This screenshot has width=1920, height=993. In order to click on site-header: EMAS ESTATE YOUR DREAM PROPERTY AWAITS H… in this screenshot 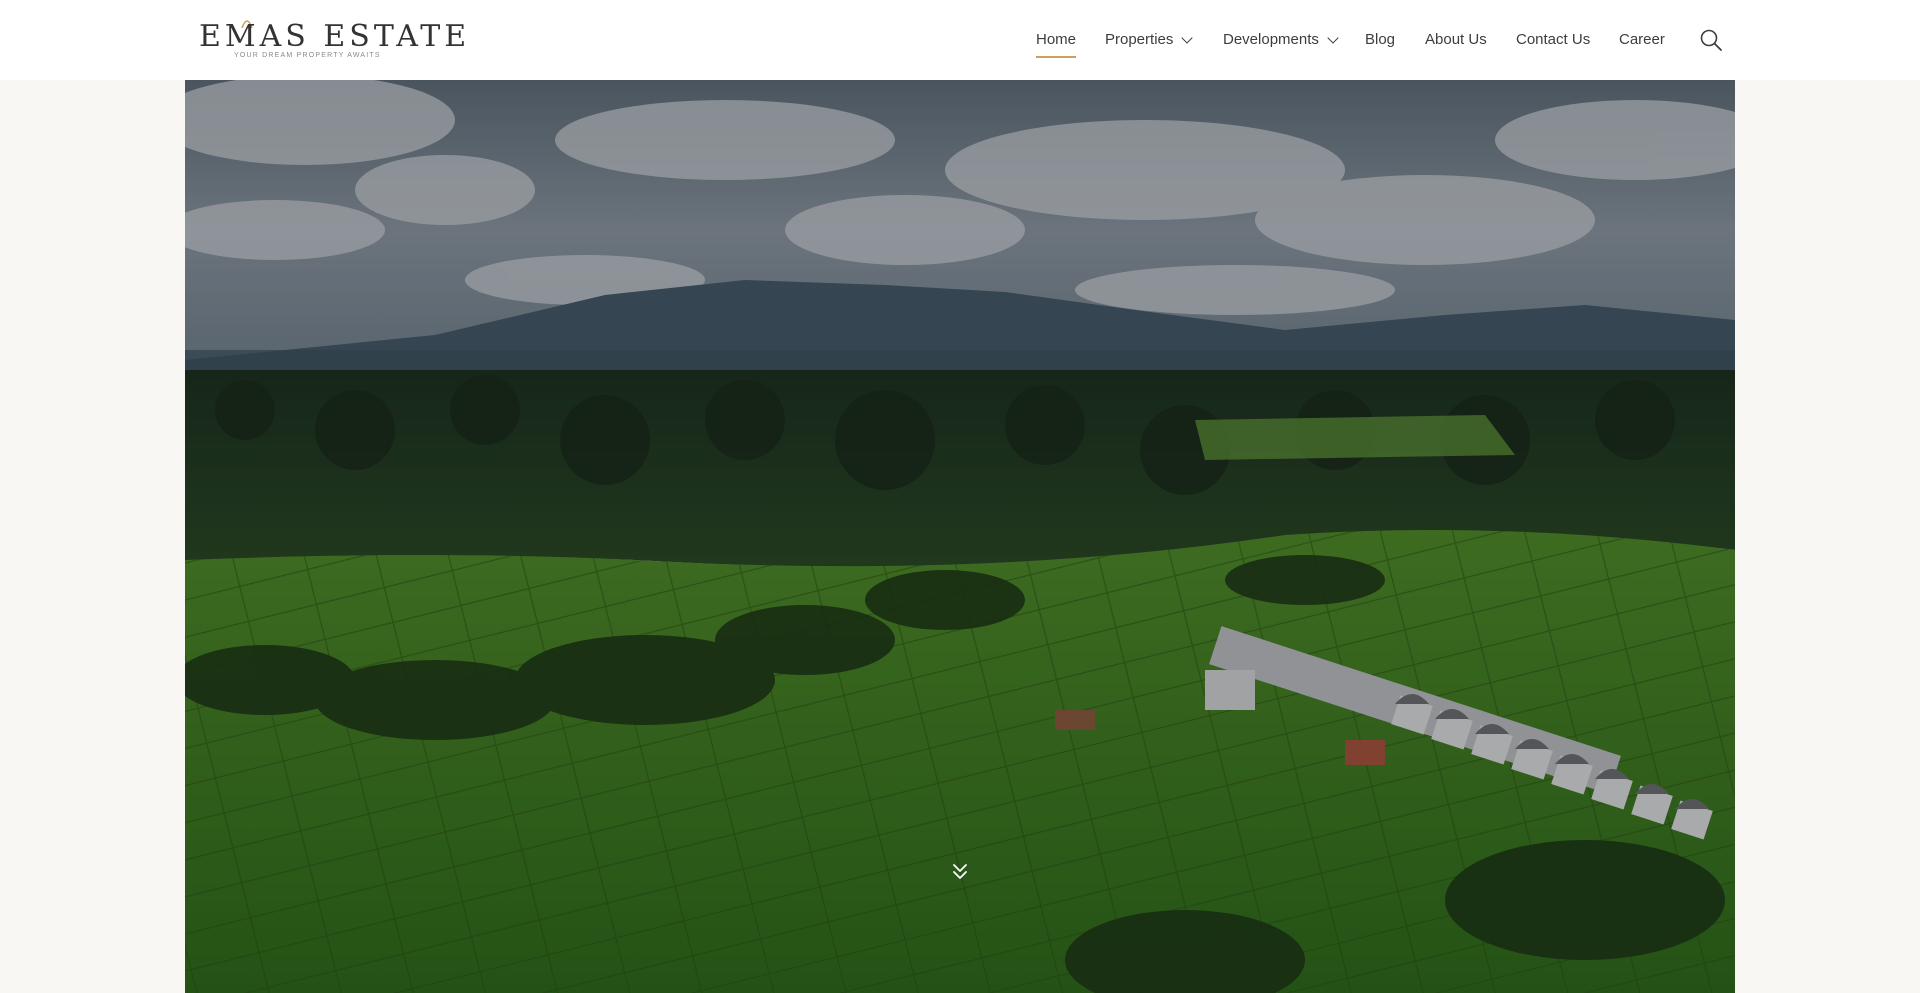, I will do `click(960, 40)`.